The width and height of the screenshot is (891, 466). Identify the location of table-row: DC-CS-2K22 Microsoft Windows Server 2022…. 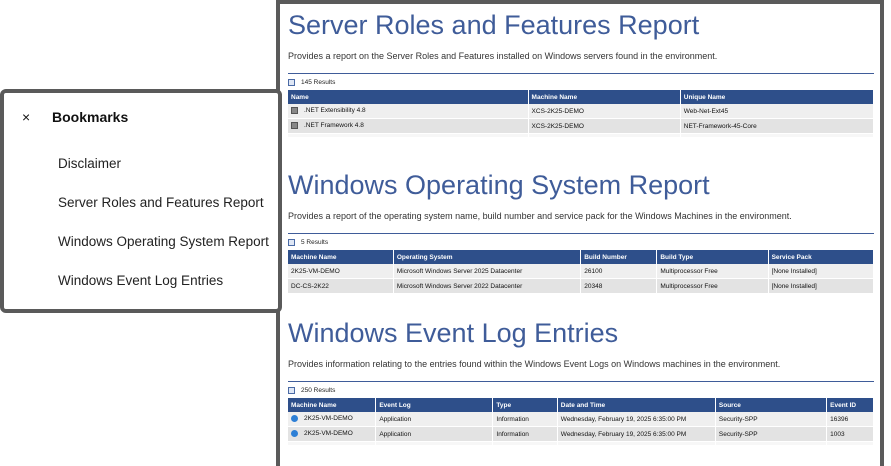
(581, 286).